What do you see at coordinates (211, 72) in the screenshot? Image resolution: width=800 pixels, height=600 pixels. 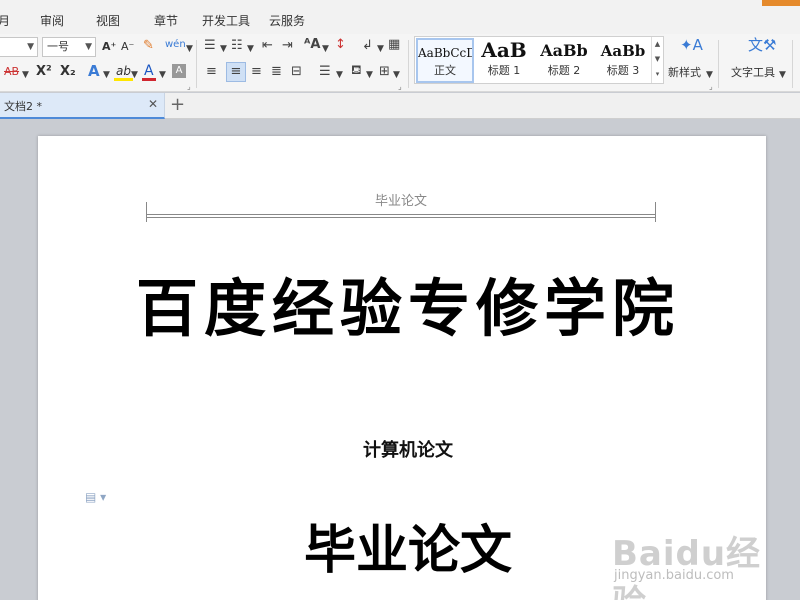 I see `align-left-icon: ≡` at bounding box center [211, 72].